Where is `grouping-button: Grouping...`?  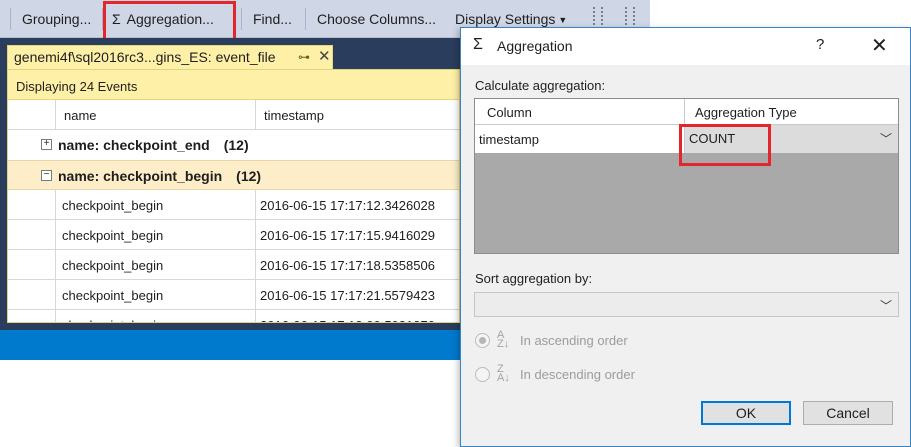 grouping-button: Grouping... is located at coordinates (56, 19).